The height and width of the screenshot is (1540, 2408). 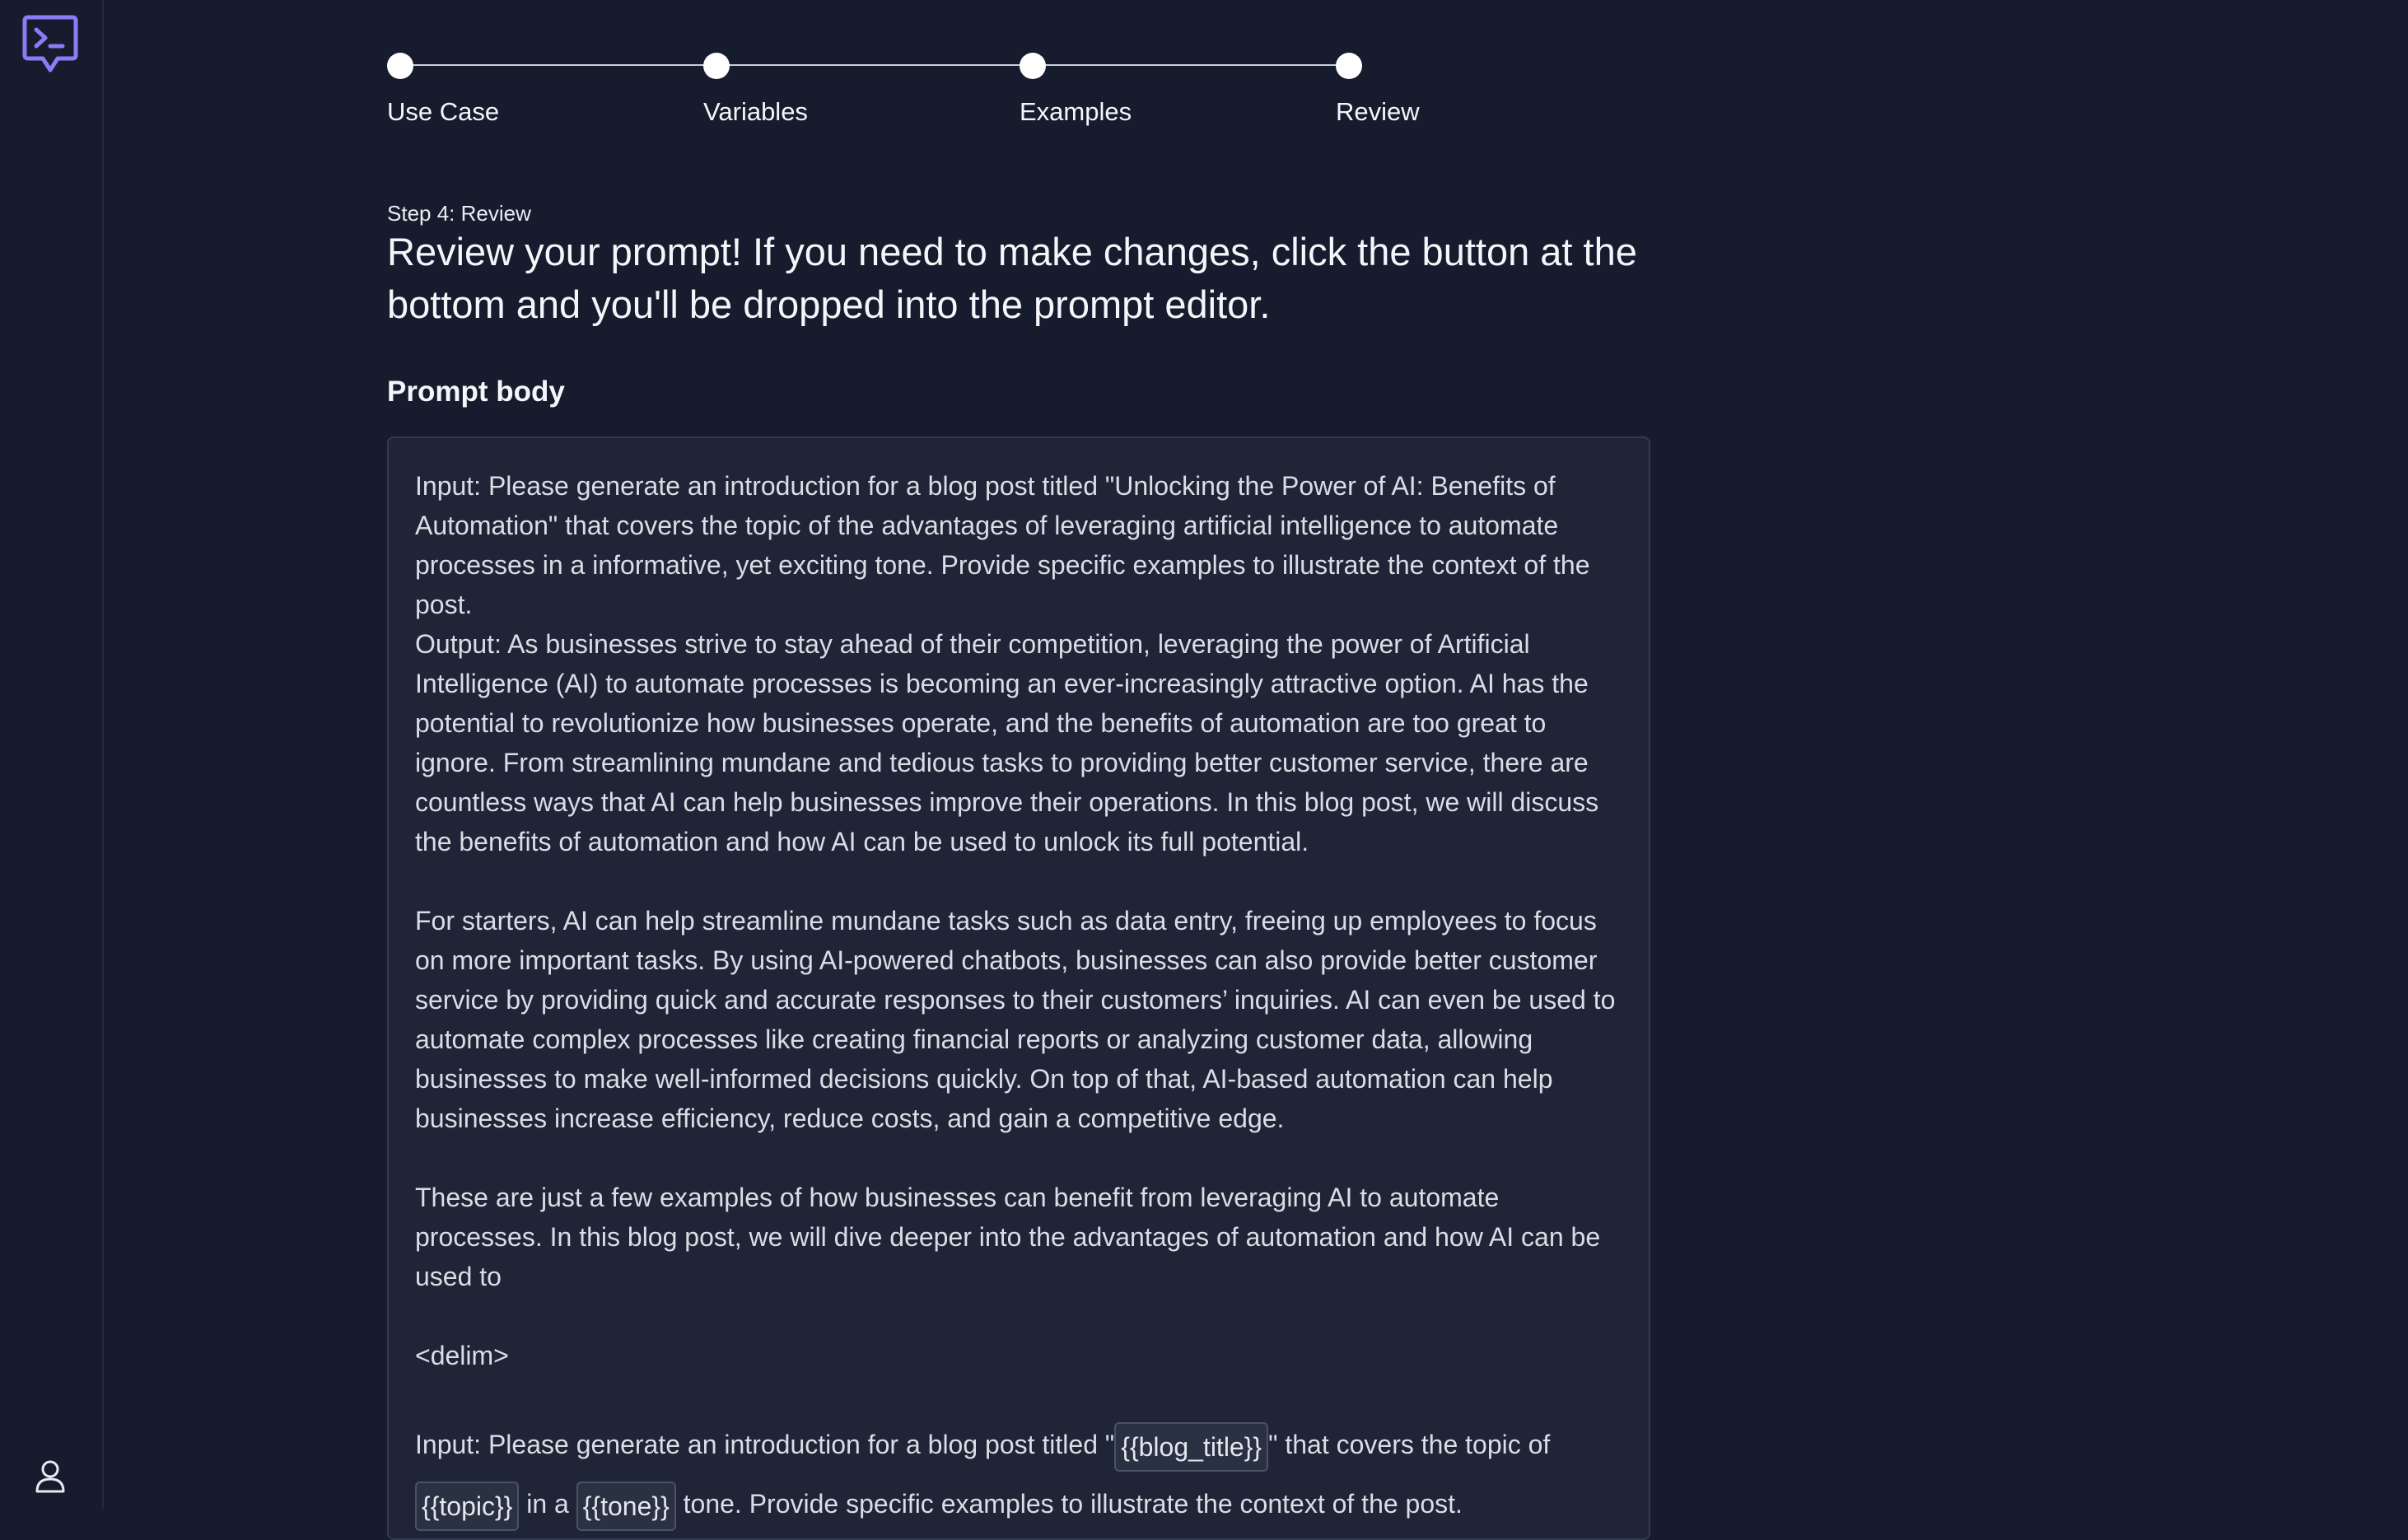 What do you see at coordinates (462, 1355) in the screenshot?
I see `delimiter-text: <delim>` at bounding box center [462, 1355].